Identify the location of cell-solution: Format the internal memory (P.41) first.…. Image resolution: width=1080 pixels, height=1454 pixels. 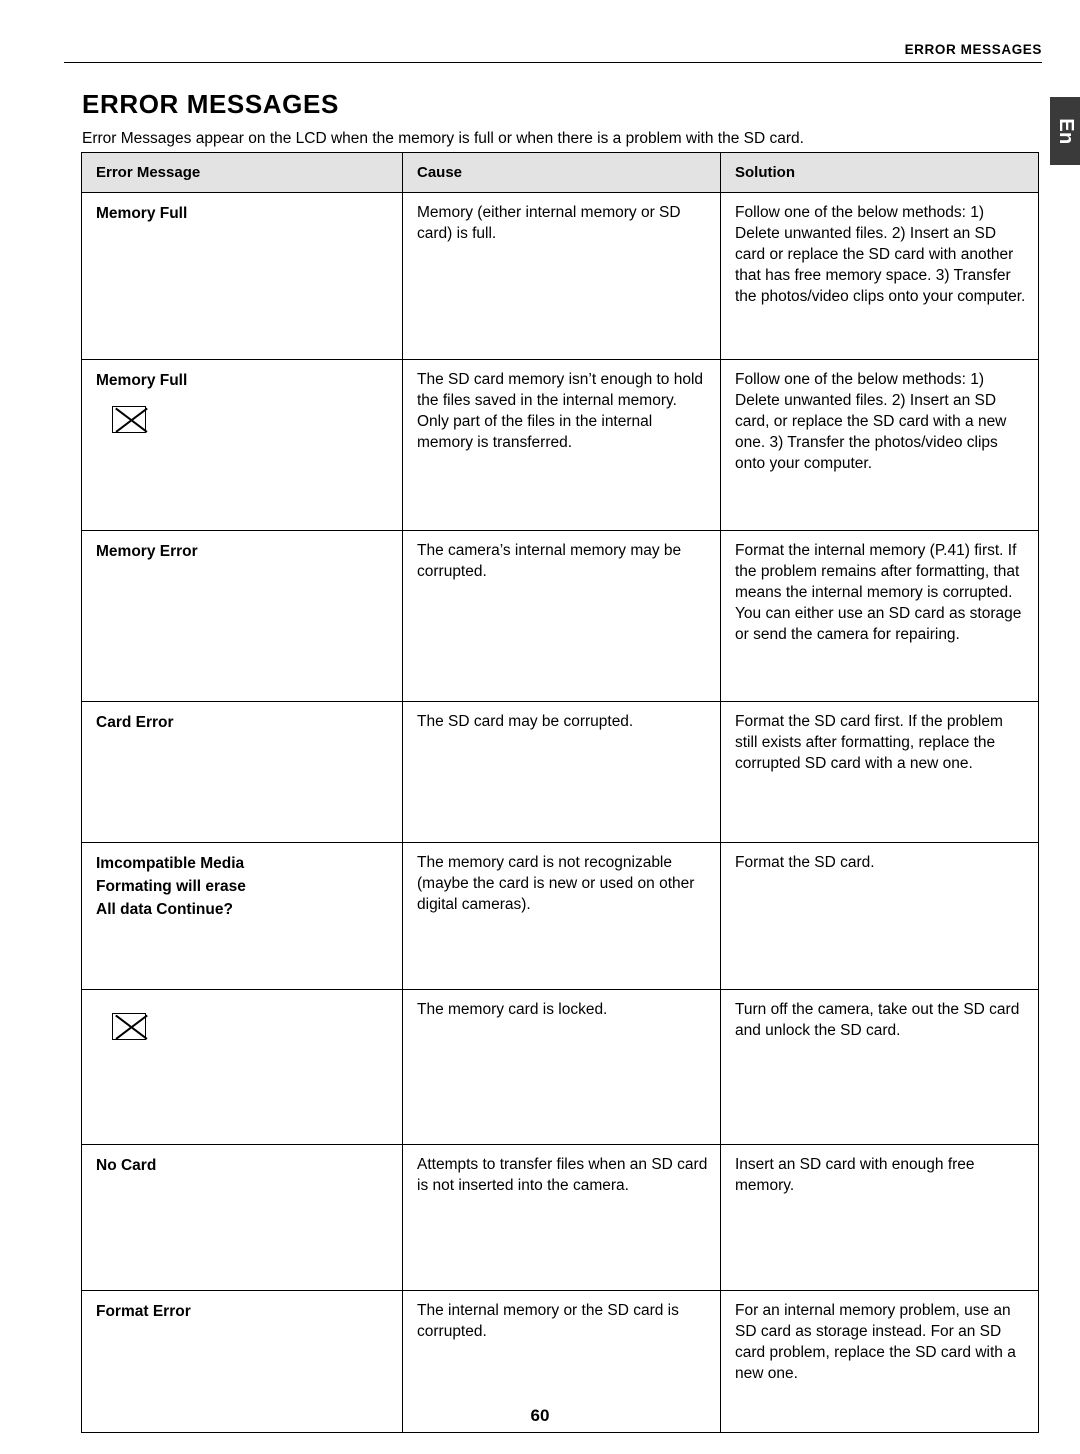
(879, 616).